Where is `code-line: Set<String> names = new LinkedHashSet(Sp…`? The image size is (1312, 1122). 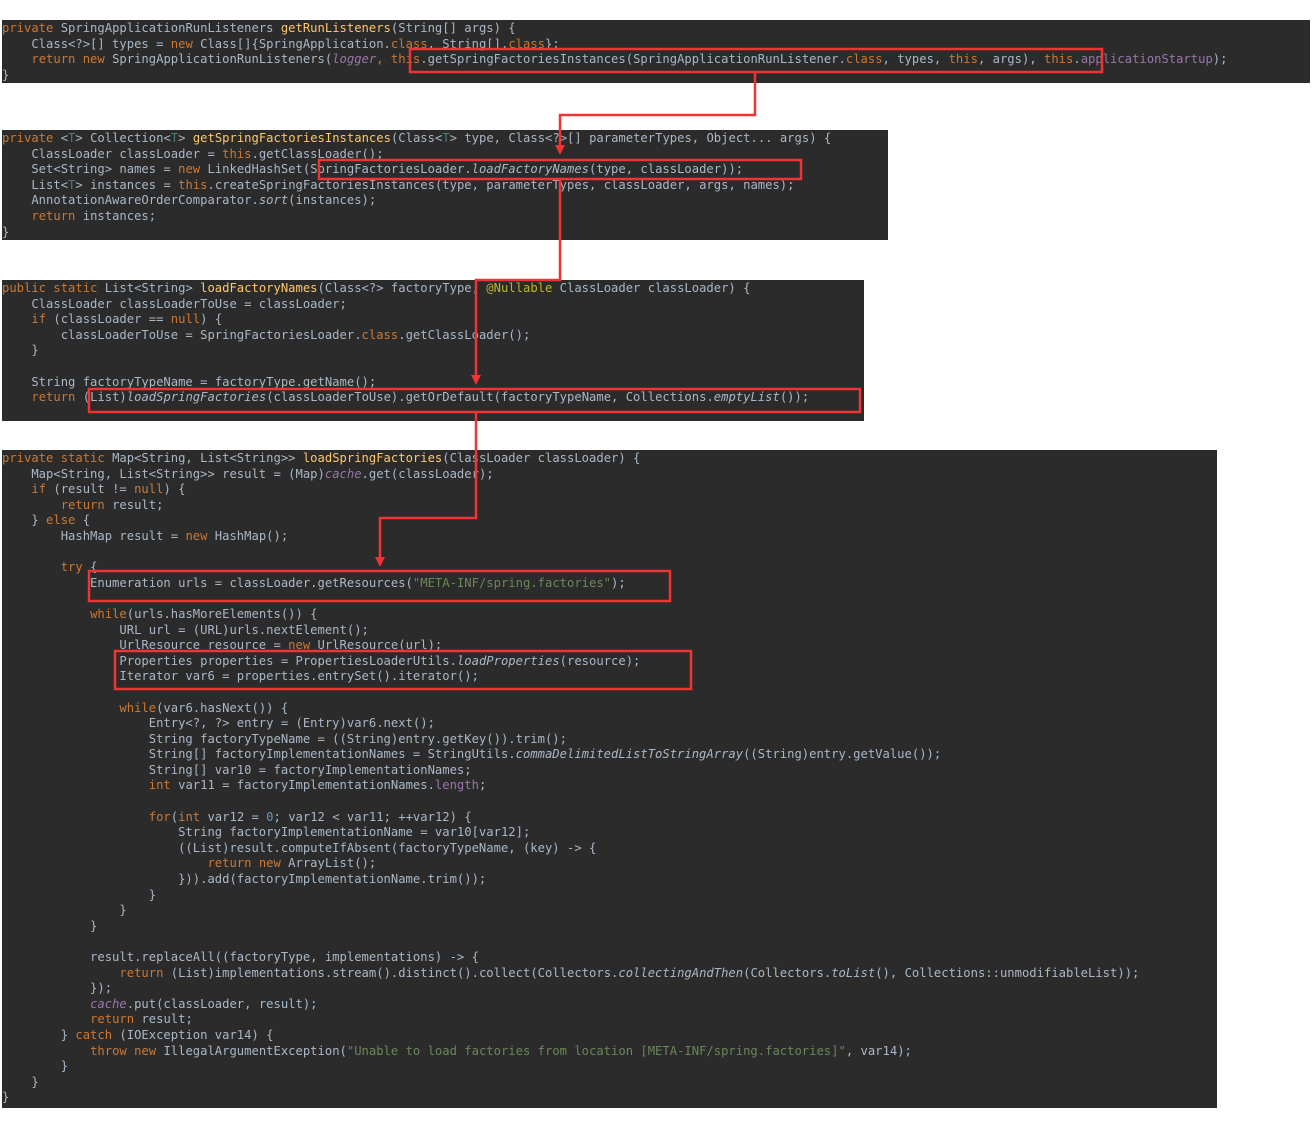
code-line: Set<String> names = new LinkedHashSet(Sp… is located at coordinates (445, 170).